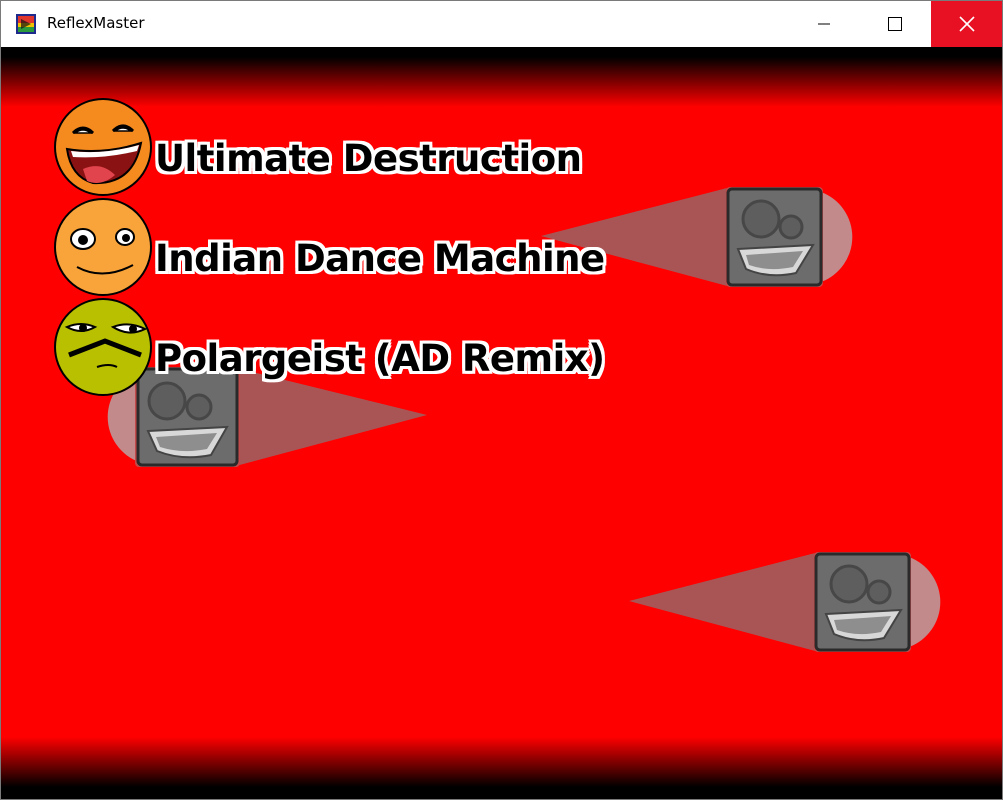 The width and height of the screenshot is (1003, 800). What do you see at coordinates (785, 602) in the screenshot?
I see `speaker-enemy` at bounding box center [785, 602].